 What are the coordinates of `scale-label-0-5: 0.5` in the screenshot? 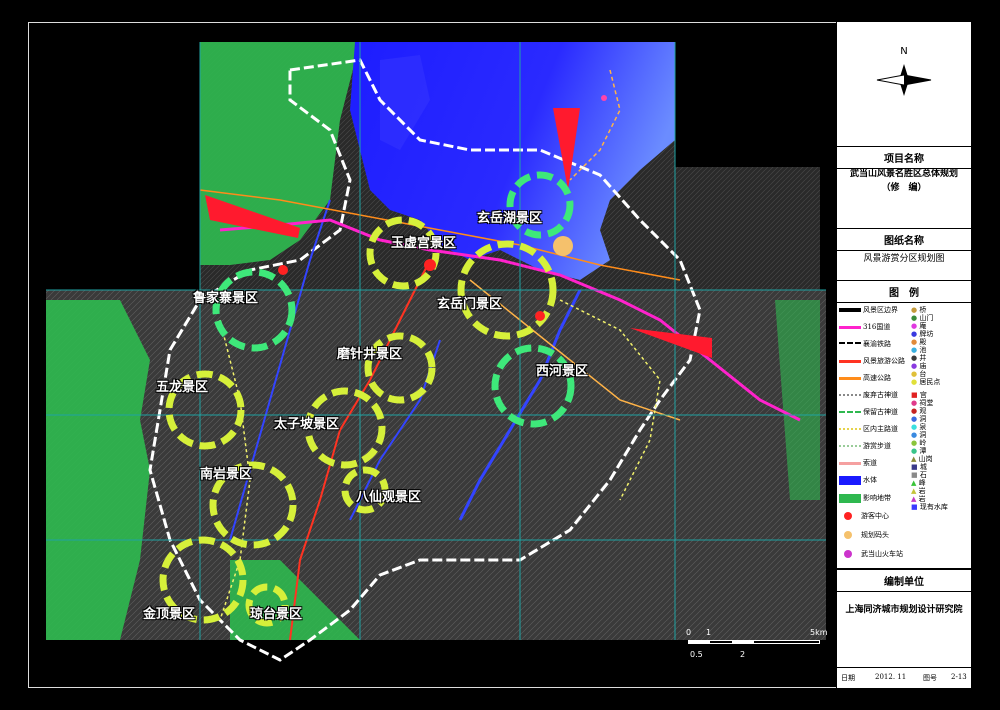 It's located at (696, 654).